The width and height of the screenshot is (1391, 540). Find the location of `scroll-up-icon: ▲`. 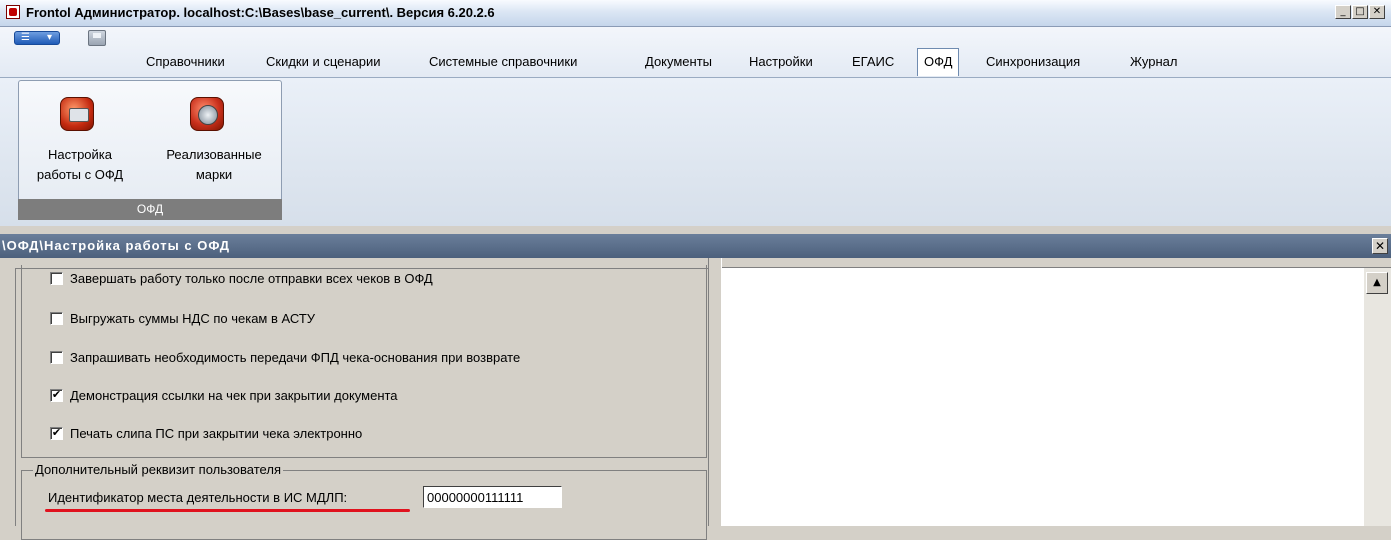

scroll-up-icon: ▲ is located at coordinates (1377, 283).